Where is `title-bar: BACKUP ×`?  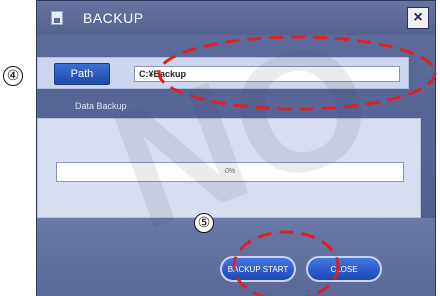
title-bar: BACKUP × is located at coordinates (236, 18).